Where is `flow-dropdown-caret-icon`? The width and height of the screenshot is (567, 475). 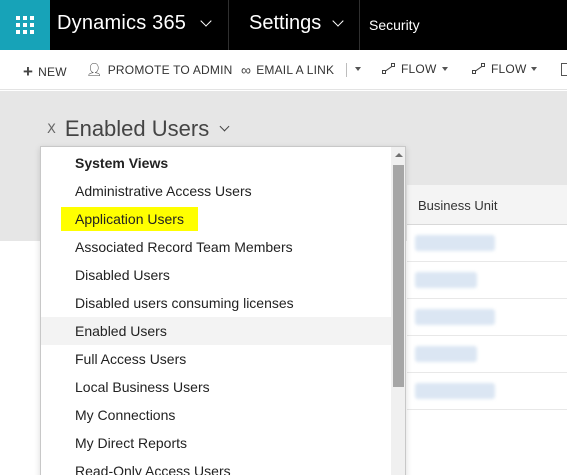
flow-dropdown-caret-icon is located at coordinates (445, 69).